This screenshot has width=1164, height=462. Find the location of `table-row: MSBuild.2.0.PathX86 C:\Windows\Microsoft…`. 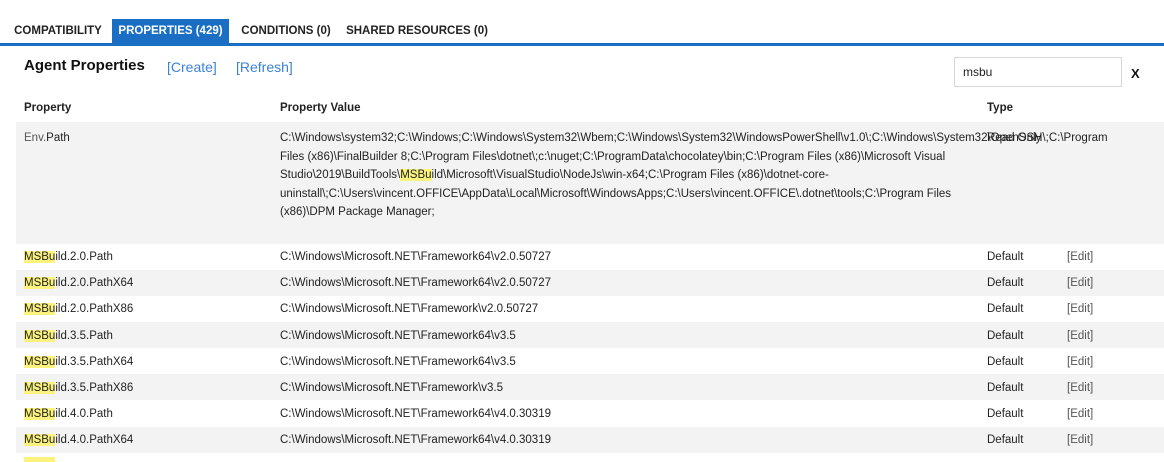

table-row: MSBuild.2.0.PathX86 C:\Windows\Microsoft… is located at coordinates (590, 309).